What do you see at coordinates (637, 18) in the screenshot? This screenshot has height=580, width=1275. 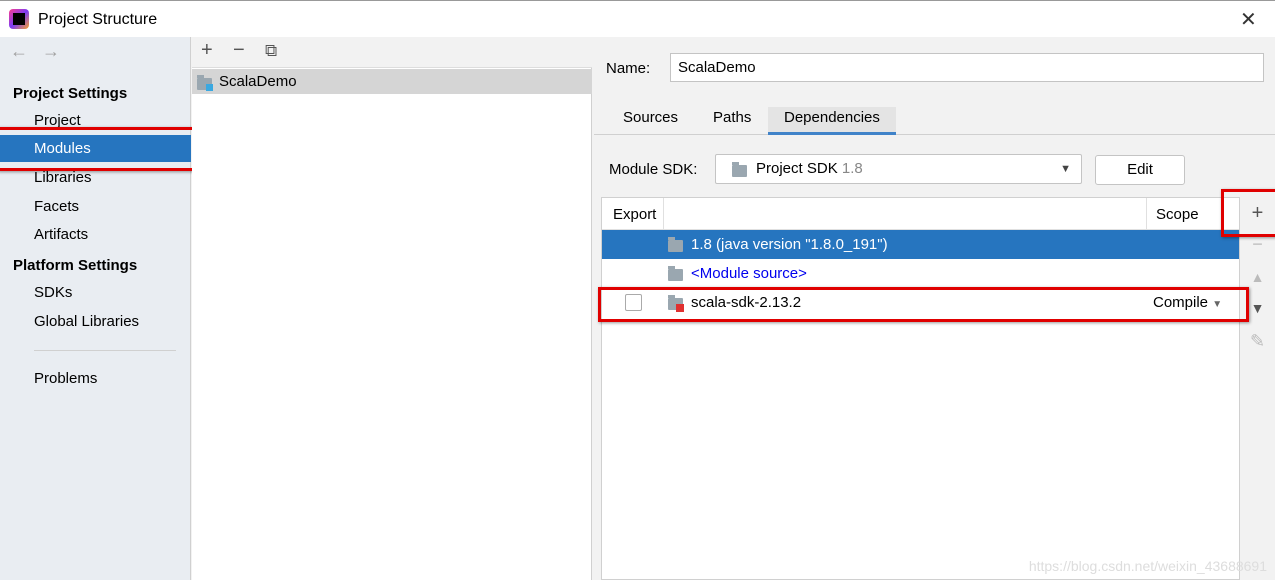 I see `title-bar: Project Structure ✕` at bounding box center [637, 18].